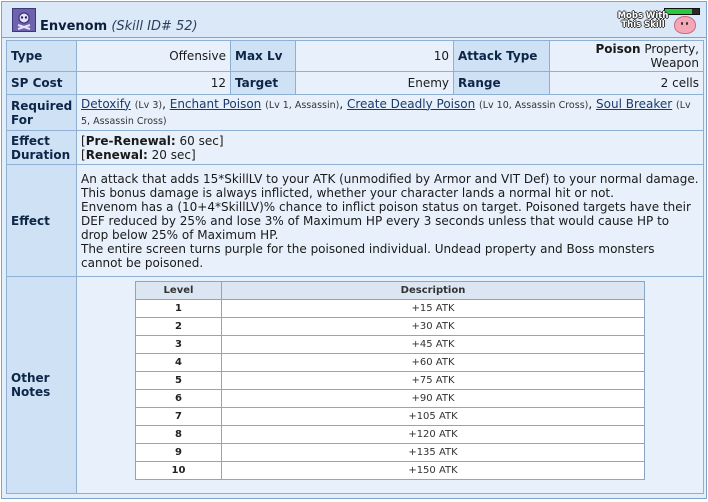 The width and height of the screenshot is (708, 502). I want to click on table-row: 8 +120 ATK, so click(390, 434).